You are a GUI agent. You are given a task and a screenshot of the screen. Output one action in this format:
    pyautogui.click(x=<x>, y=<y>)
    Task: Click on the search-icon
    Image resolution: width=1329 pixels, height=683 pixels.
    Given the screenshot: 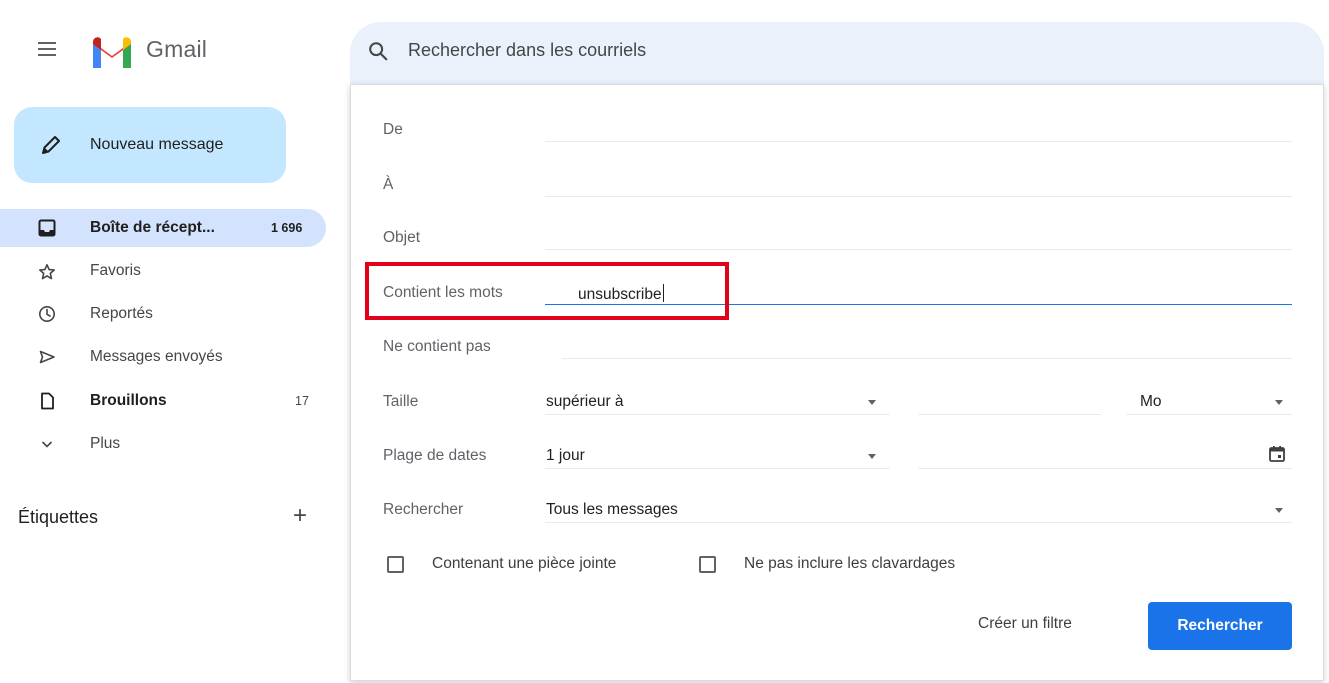 What is the action you would take?
    pyautogui.click(x=378, y=51)
    